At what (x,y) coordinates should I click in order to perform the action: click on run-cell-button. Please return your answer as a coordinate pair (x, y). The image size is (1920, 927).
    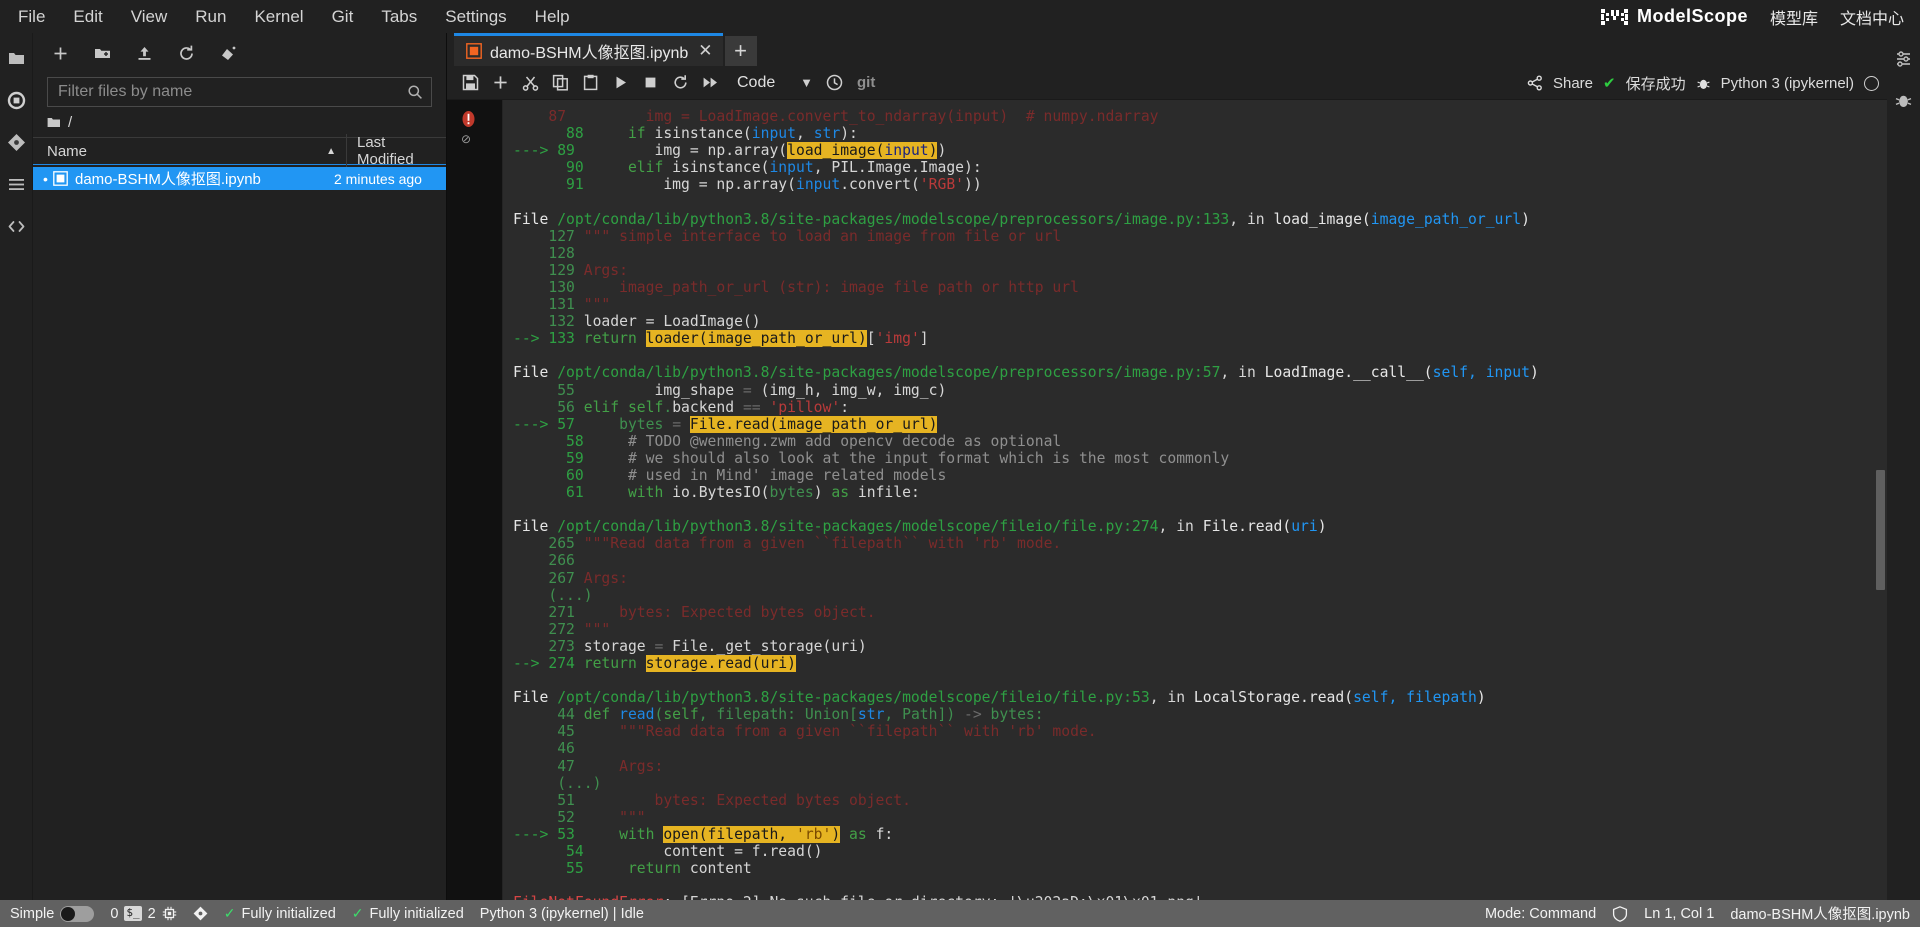
    Looking at the image, I should click on (620, 83).